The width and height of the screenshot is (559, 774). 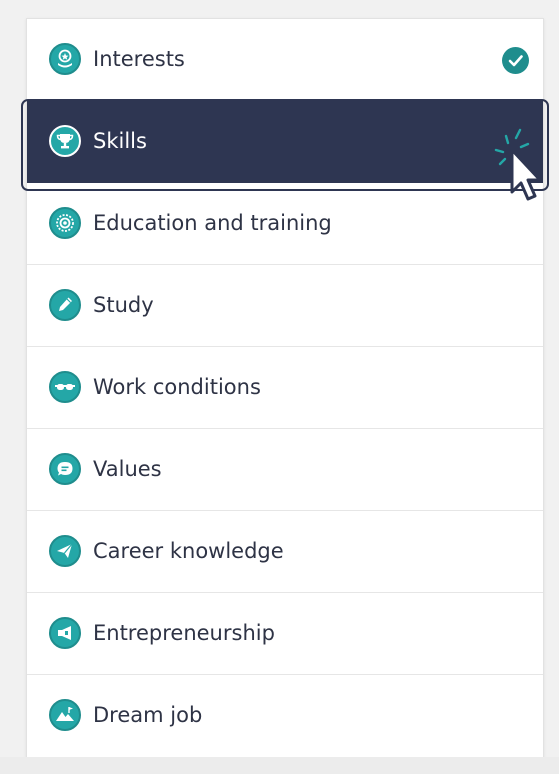 I want to click on menu-item-entrepreneurship: Entrepreneurship, so click(x=285, y=634).